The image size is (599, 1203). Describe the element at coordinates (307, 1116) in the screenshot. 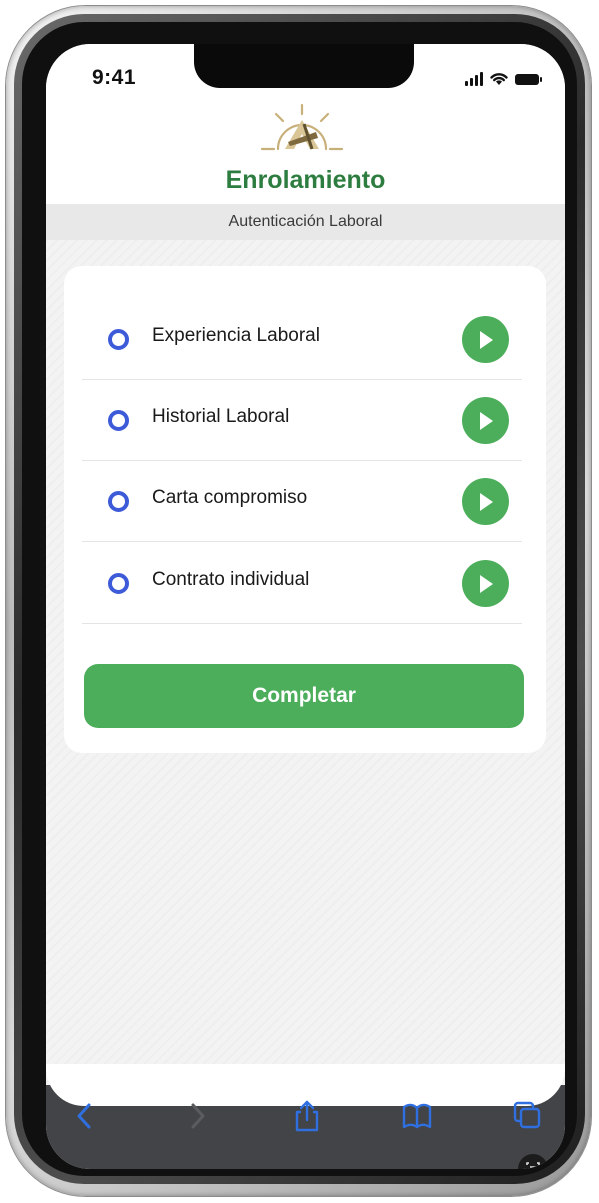

I see `share-icon` at that location.